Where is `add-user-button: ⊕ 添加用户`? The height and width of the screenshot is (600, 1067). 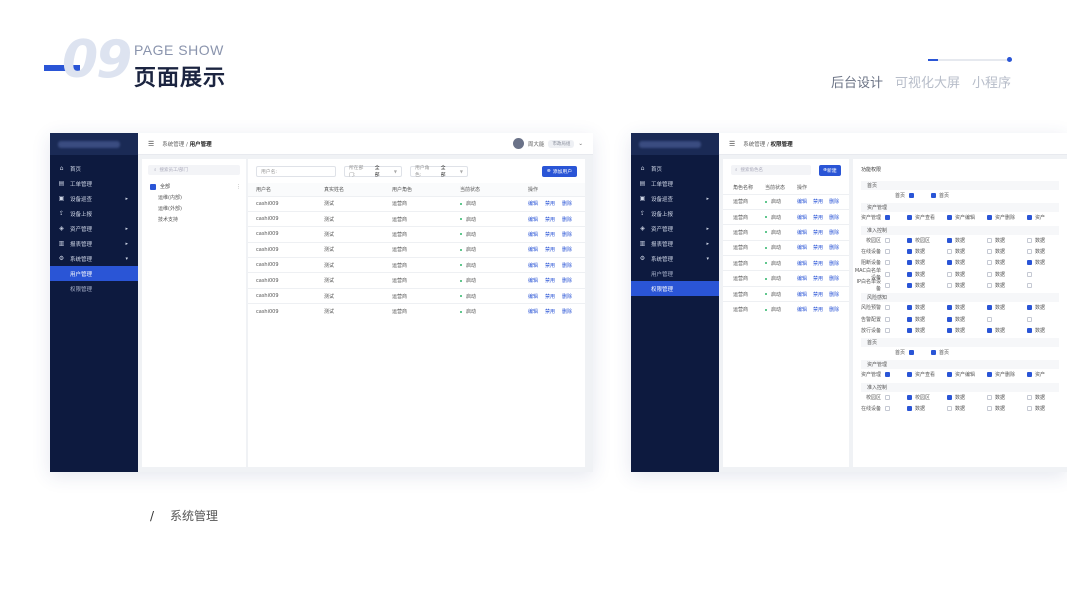 add-user-button: ⊕ 添加用户 is located at coordinates (559, 171).